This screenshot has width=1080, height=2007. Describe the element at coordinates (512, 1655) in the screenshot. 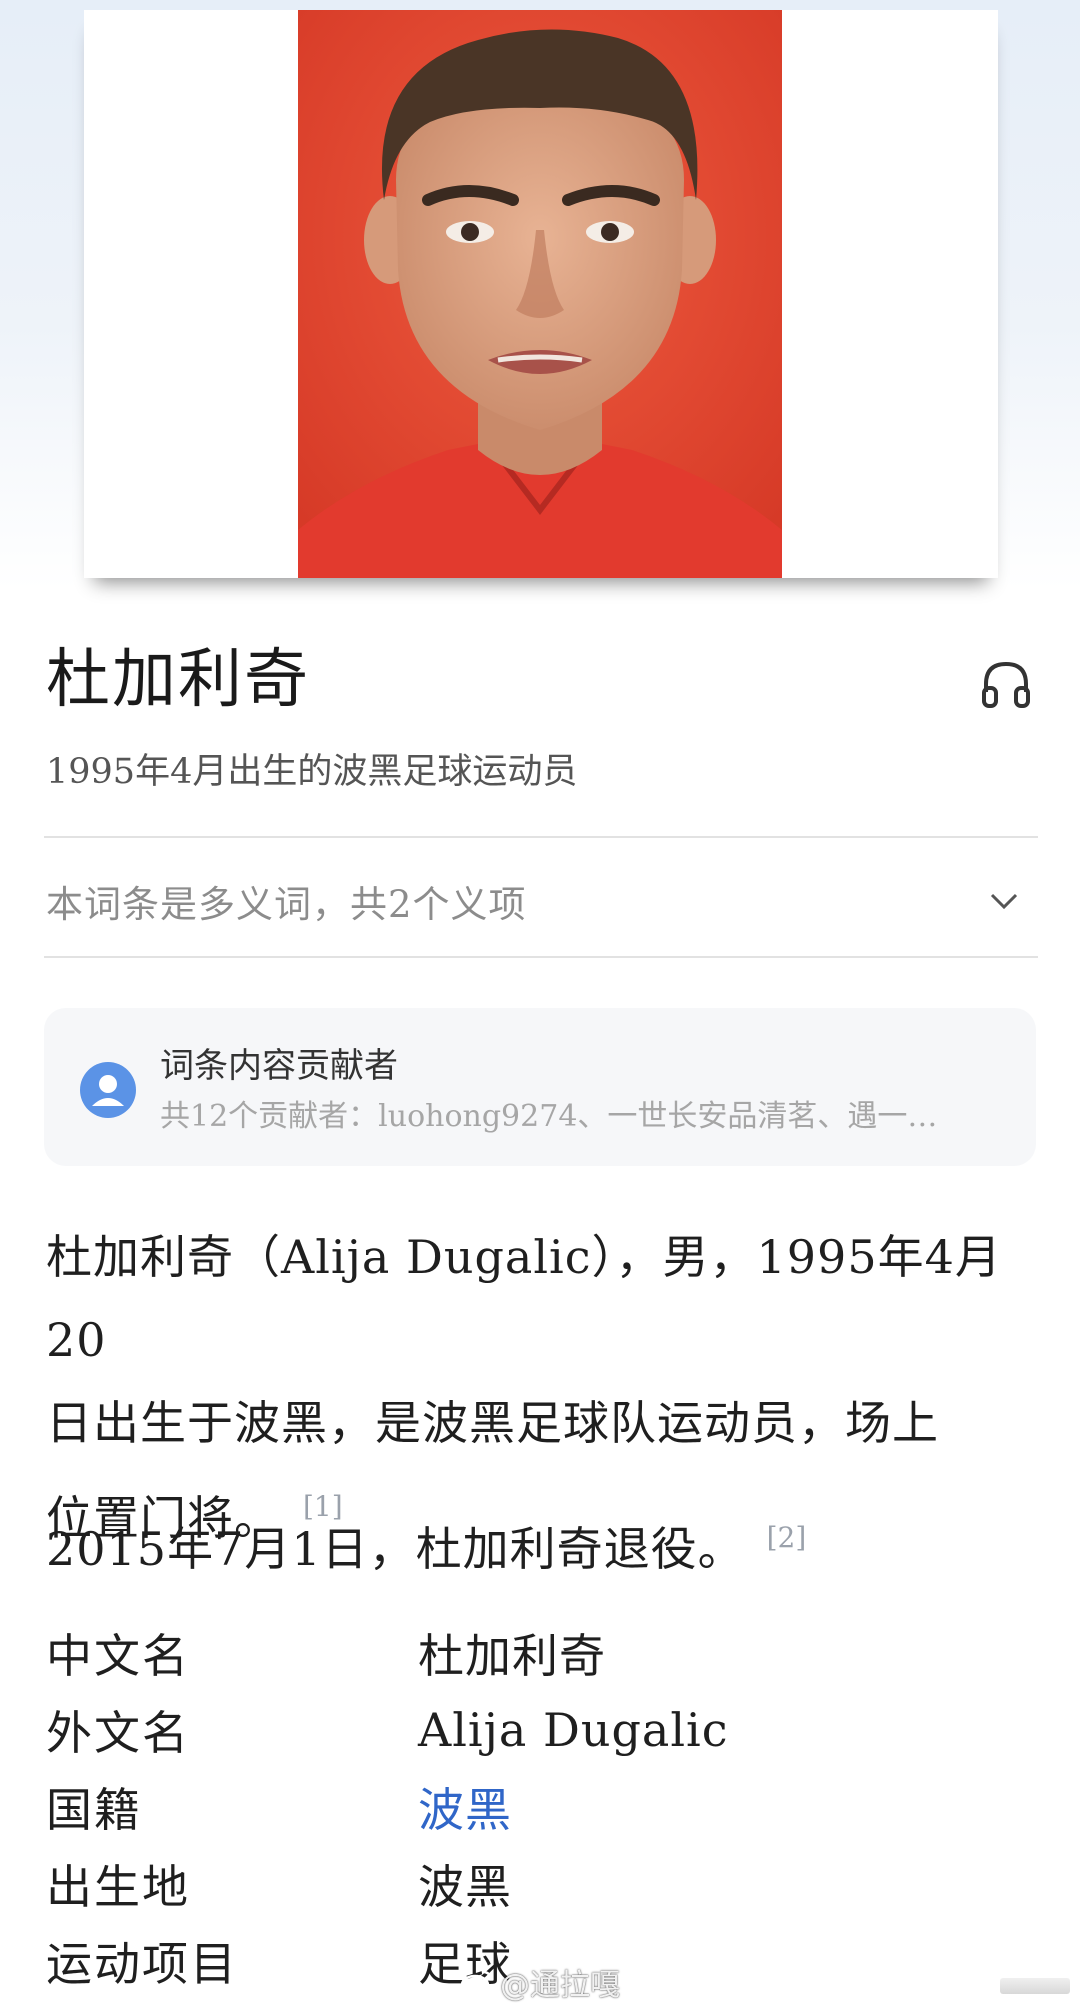

I see `infobox-value: 杜加利奇` at that location.